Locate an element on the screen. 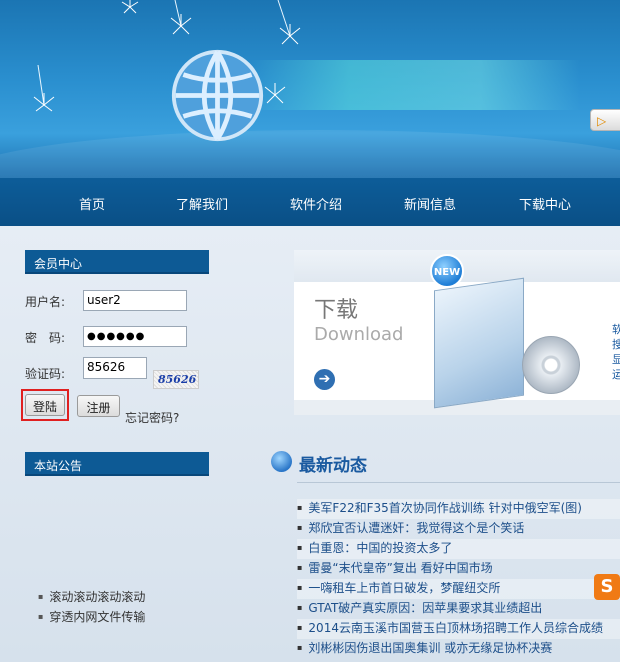 The height and width of the screenshot is (662, 620). download-side-text: 软搜显运 is located at coordinates (616, 352).